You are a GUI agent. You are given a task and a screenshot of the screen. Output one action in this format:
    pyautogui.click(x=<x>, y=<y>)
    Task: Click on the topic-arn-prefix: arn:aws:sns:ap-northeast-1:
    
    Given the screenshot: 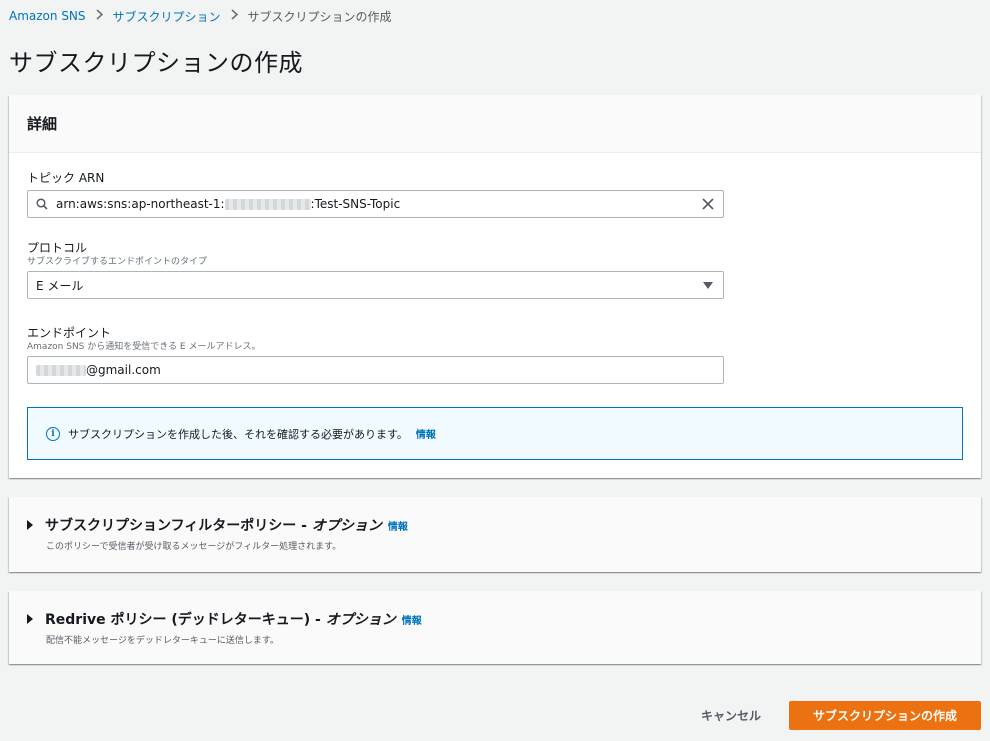 What is the action you would take?
    pyautogui.click(x=140, y=204)
    